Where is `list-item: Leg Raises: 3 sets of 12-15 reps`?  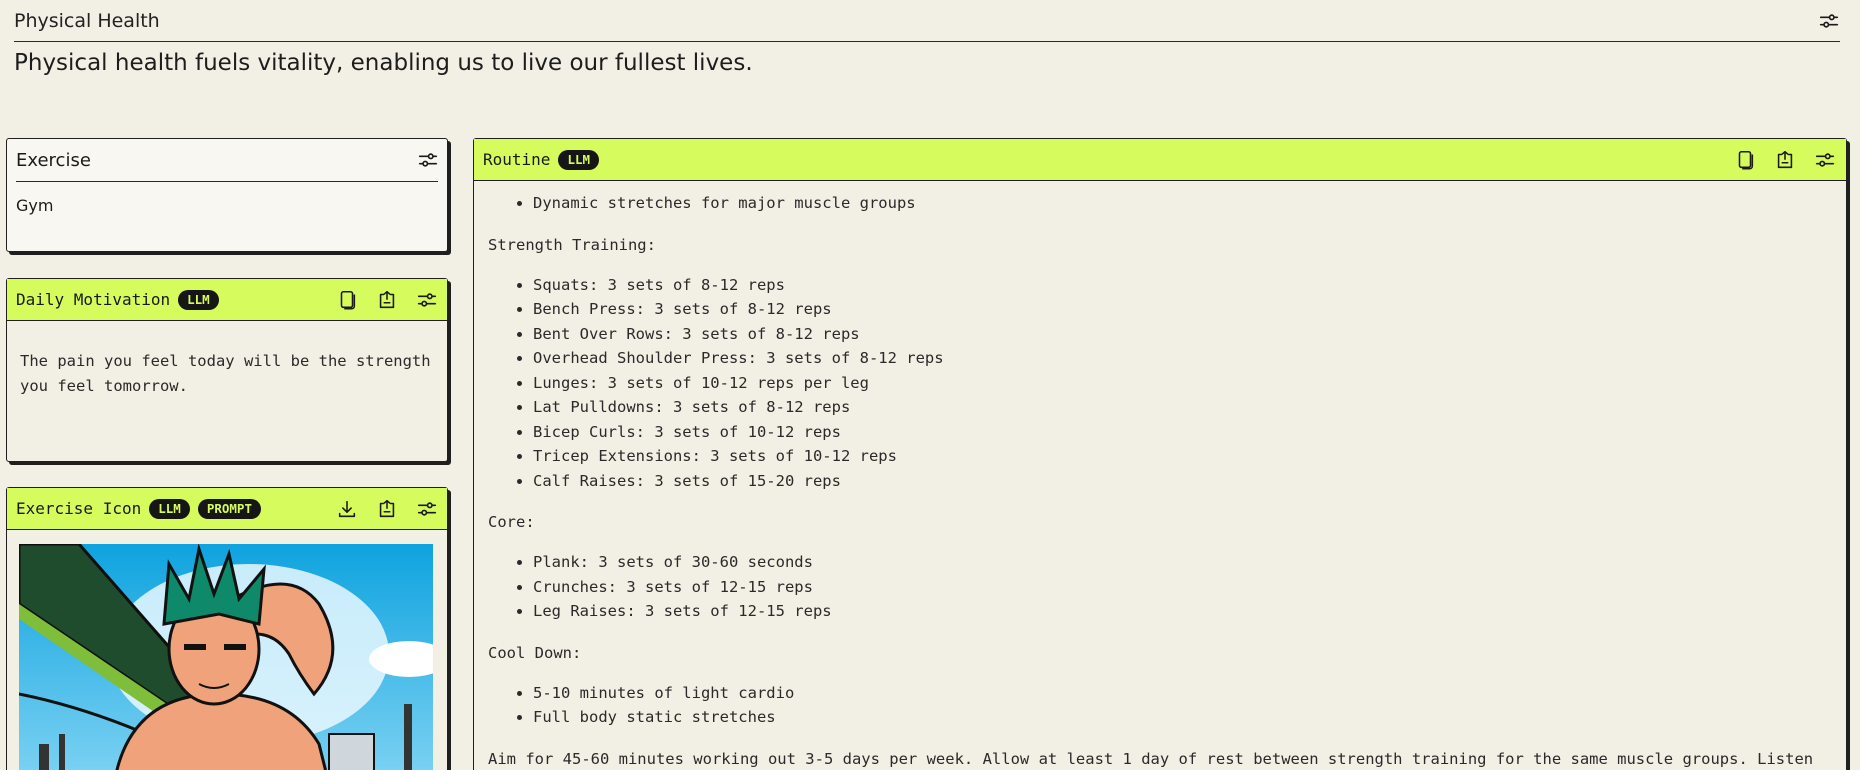
list-item: Leg Raises: 3 sets of 12-15 reps is located at coordinates (1182, 611).